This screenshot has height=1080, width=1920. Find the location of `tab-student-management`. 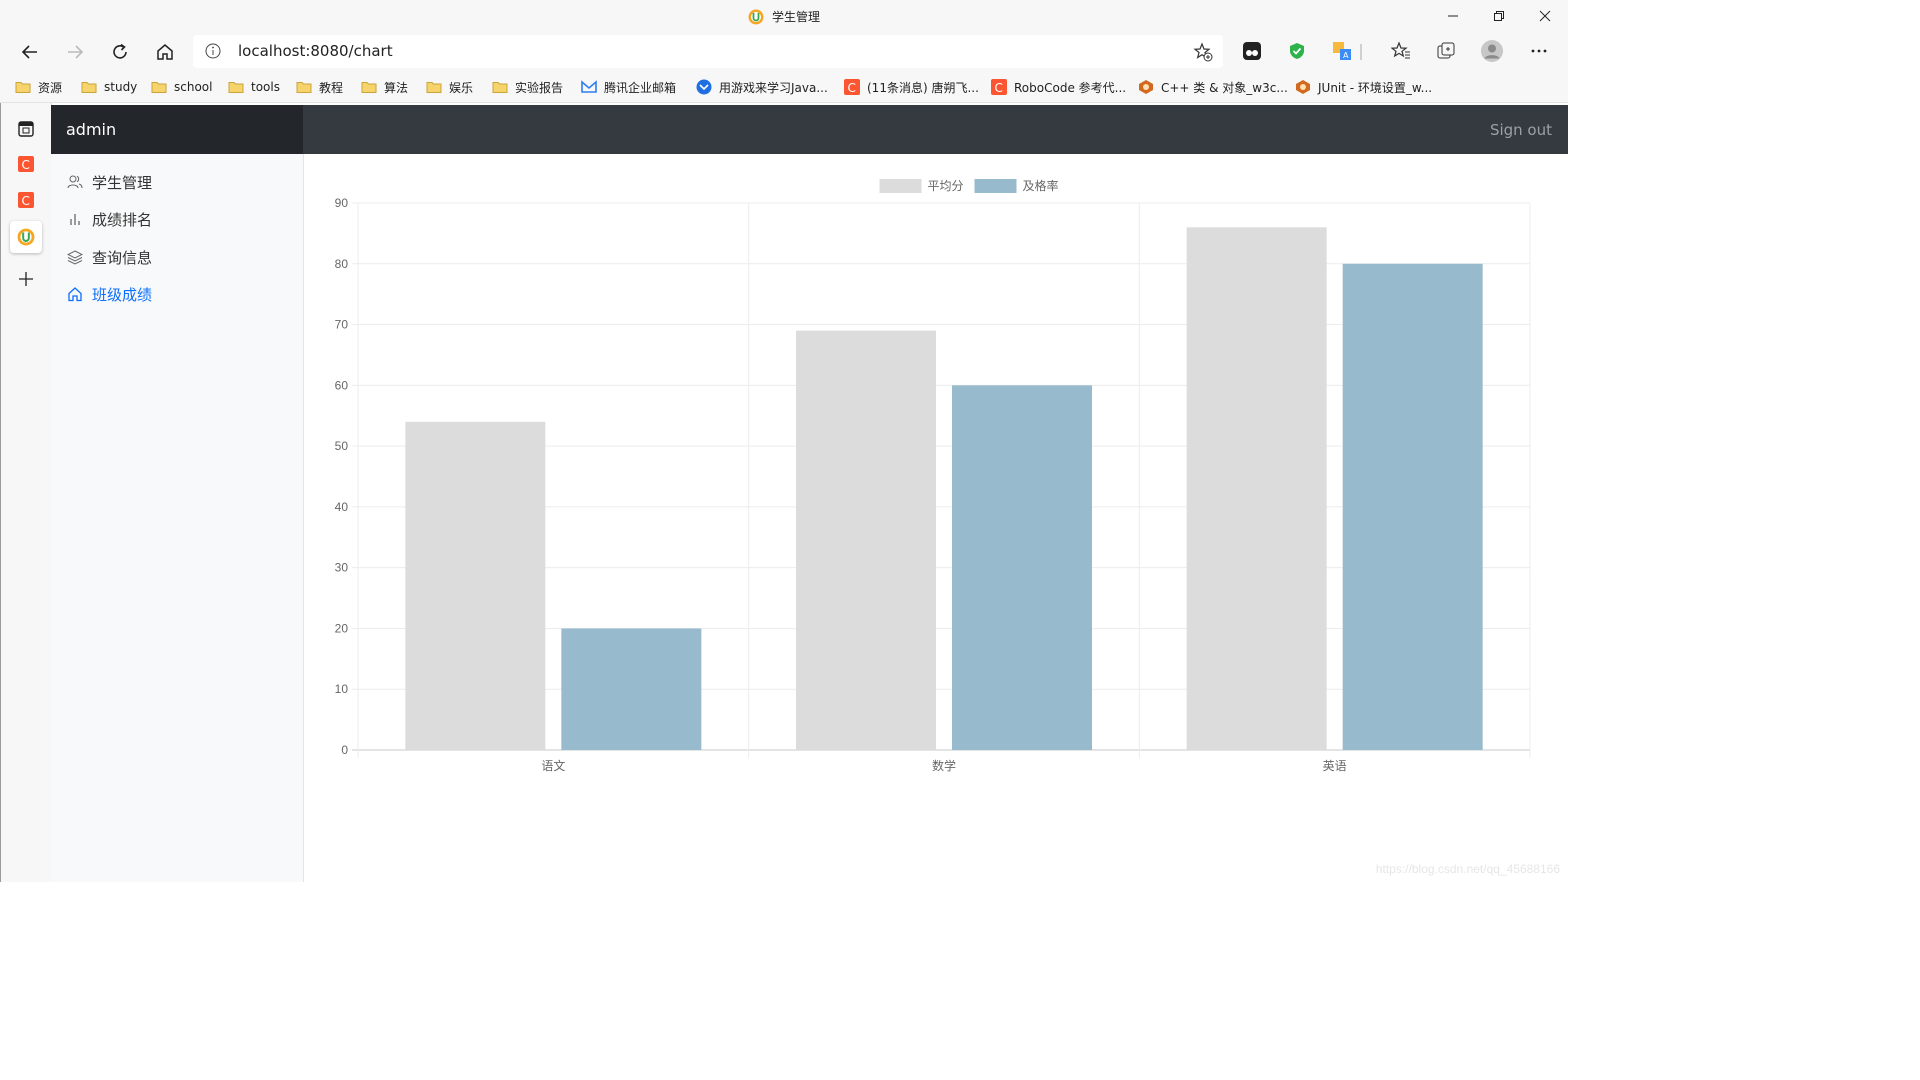

tab-student-management is located at coordinates (26, 237).